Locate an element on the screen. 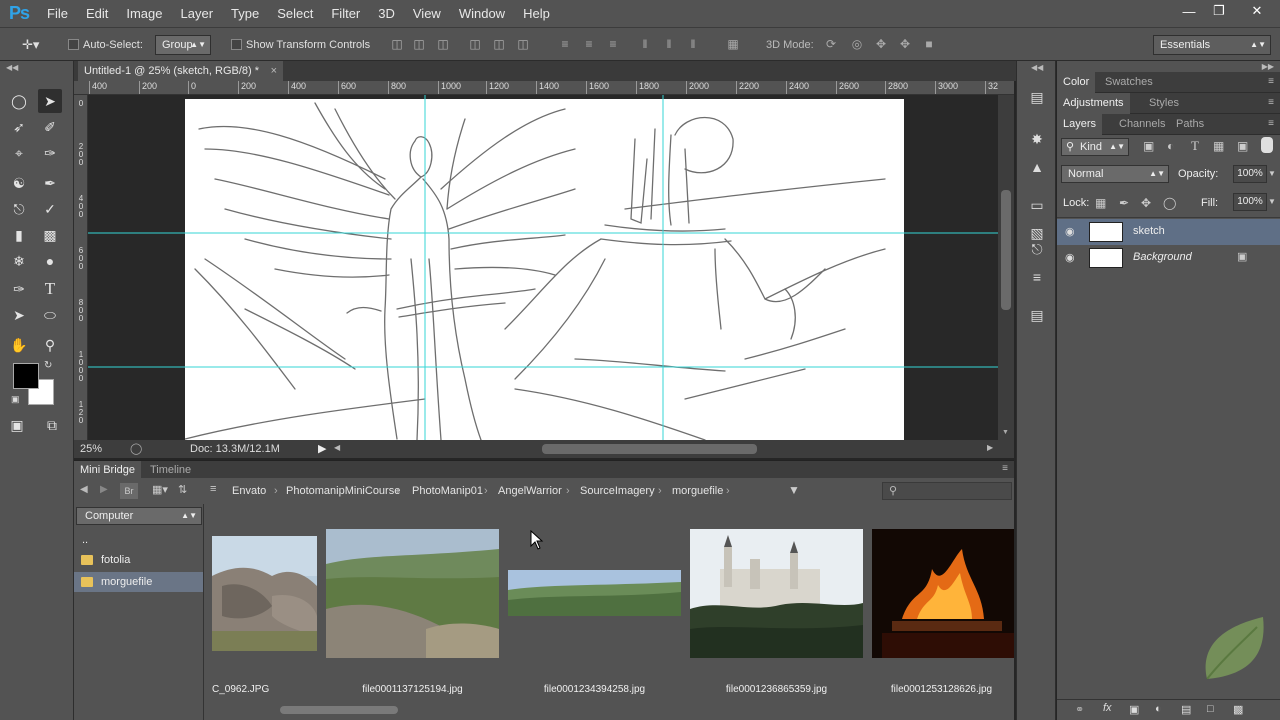 Image resolution: width=1280 pixels, height=720 pixels. tab-layers: Layers is located at coordinates (1080, 124).